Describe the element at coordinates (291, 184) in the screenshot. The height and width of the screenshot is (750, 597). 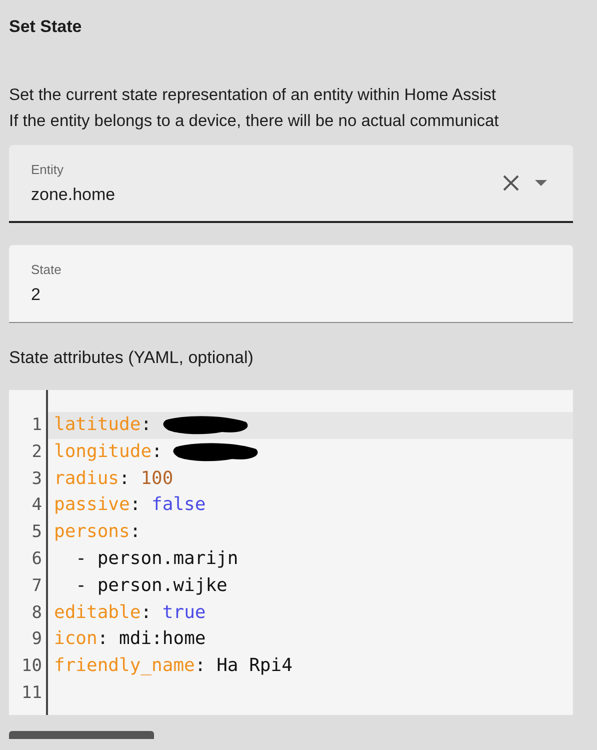
I see `entity-field: Entity zone.home` at that location.